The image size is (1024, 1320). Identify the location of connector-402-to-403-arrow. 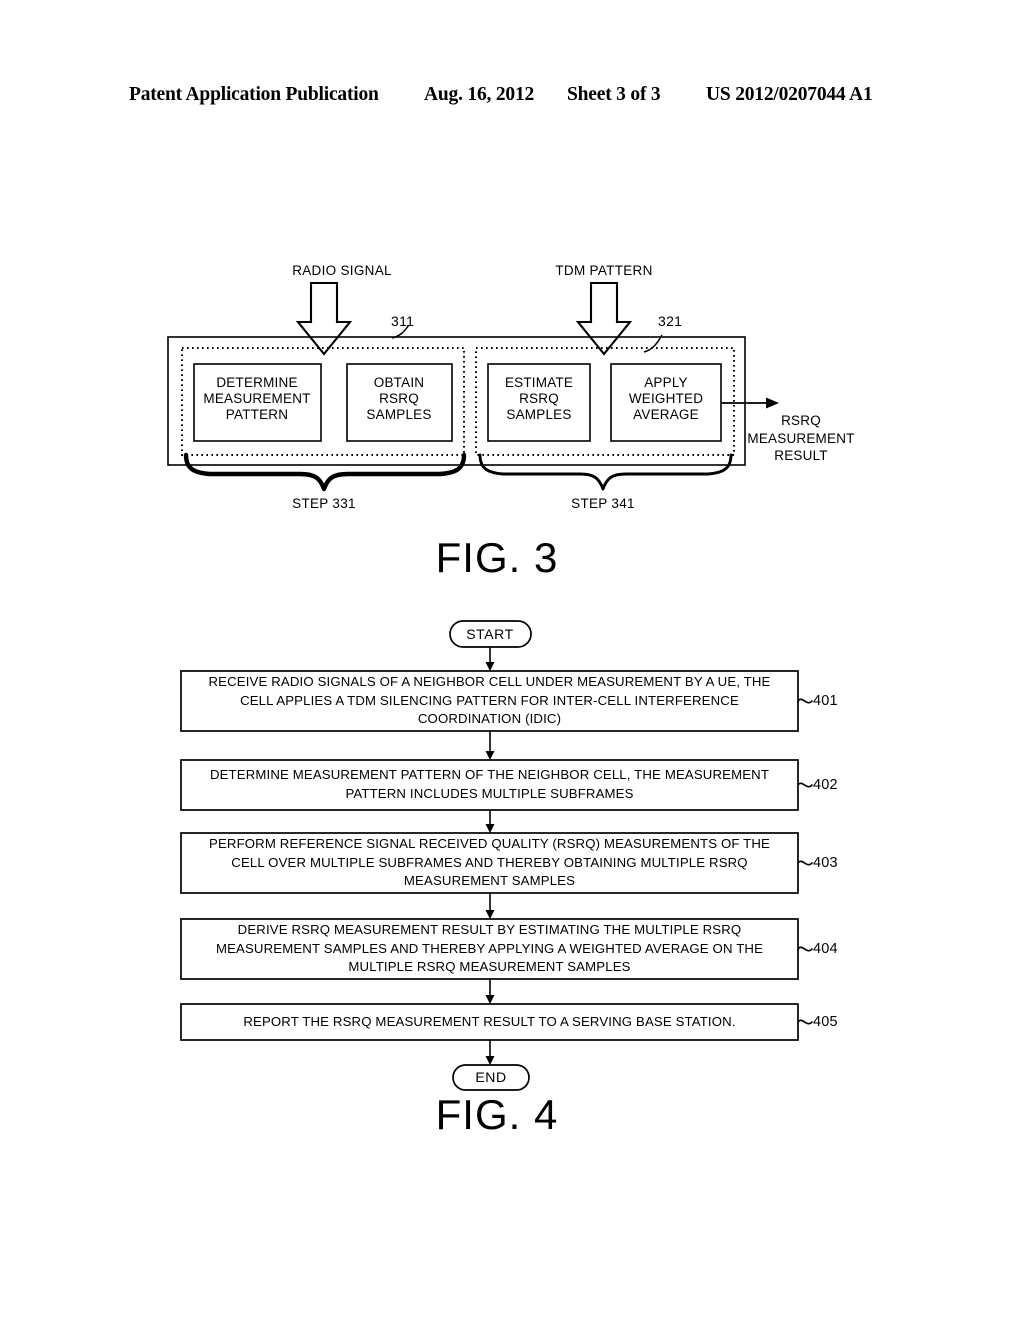
(490, 828).